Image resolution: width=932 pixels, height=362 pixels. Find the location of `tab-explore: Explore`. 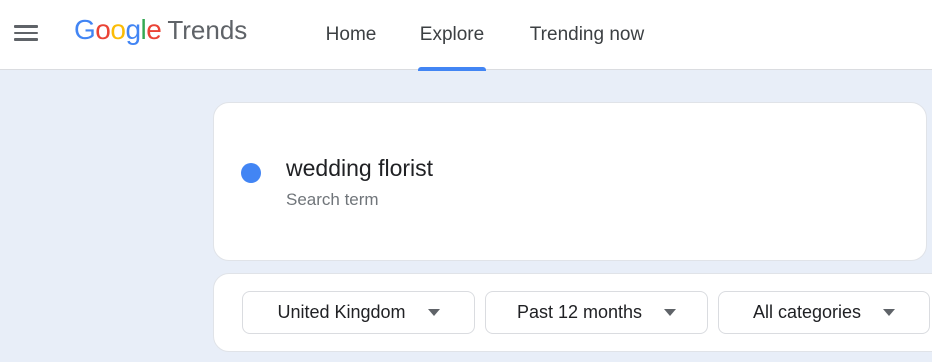

tab-explore: Explore is located at coordinates (452, 35).